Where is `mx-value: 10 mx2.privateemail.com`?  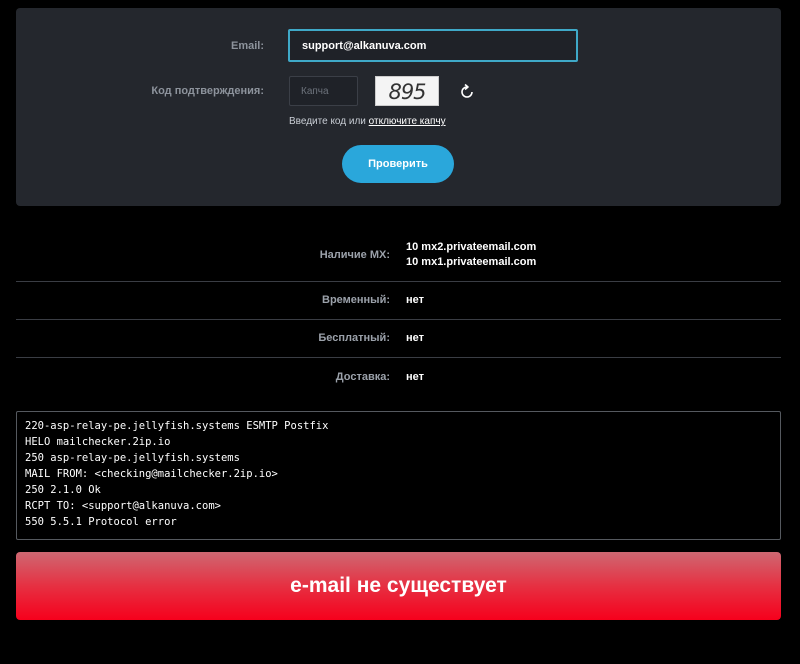 mx-value: 10 mx2.privateemail.com is located at coordinates (471, 247).